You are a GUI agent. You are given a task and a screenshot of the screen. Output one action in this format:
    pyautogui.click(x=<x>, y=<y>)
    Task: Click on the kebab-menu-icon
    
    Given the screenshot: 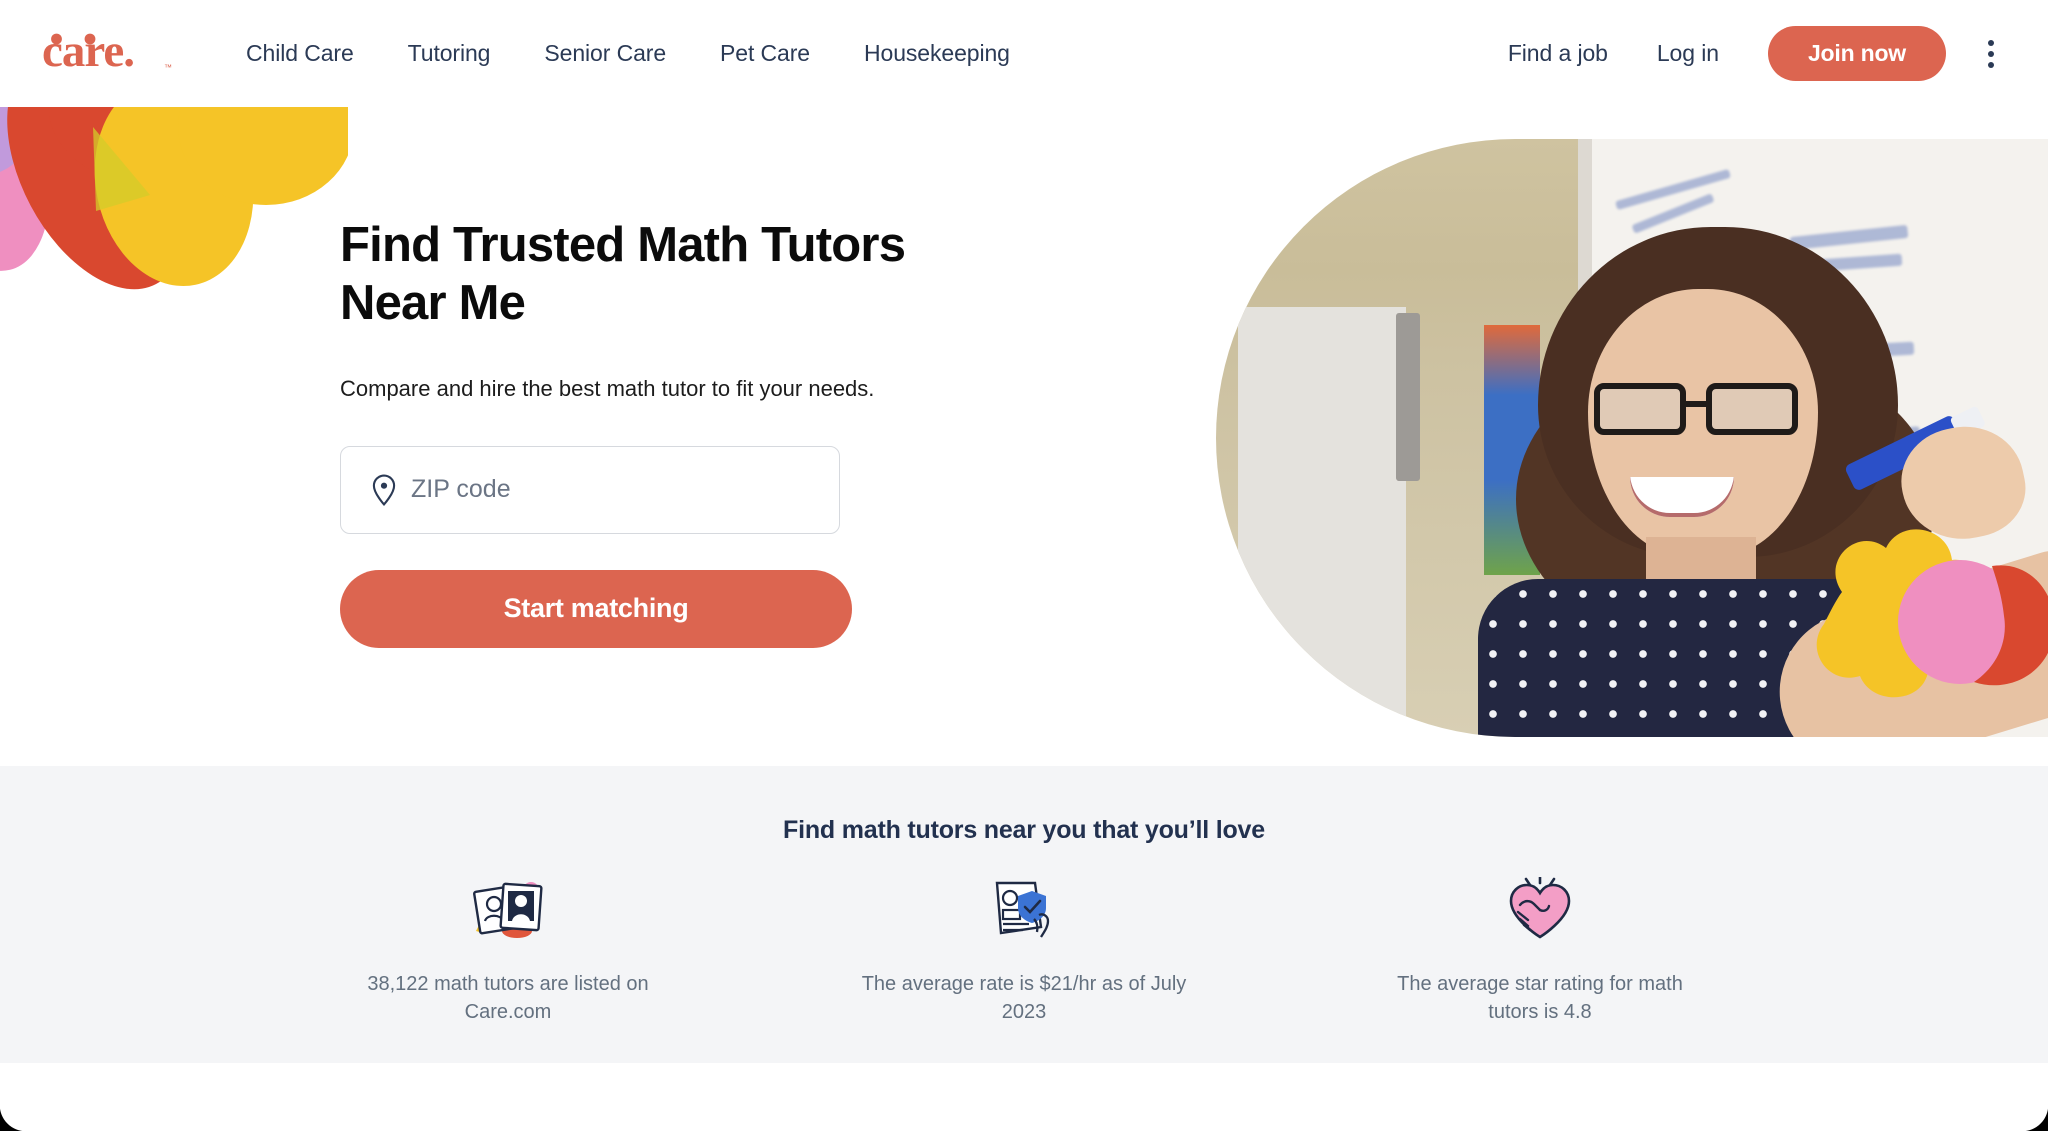 What is the action you would take?
    pyautogui.click(x=1991, y=54)
    